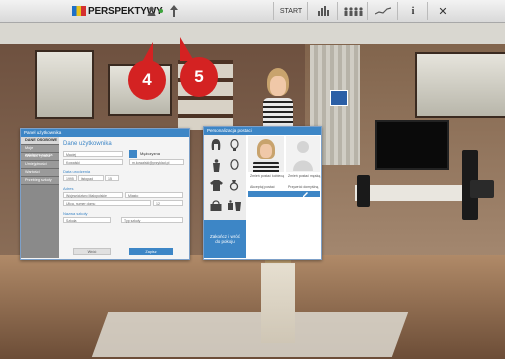 This screenshot has width=505, height=359. What do you see at coordinates (40, 181) in the screenshot?
I see `sidebar-item-szkola: Przebieg szkoły` at bounding box center [40, 181].